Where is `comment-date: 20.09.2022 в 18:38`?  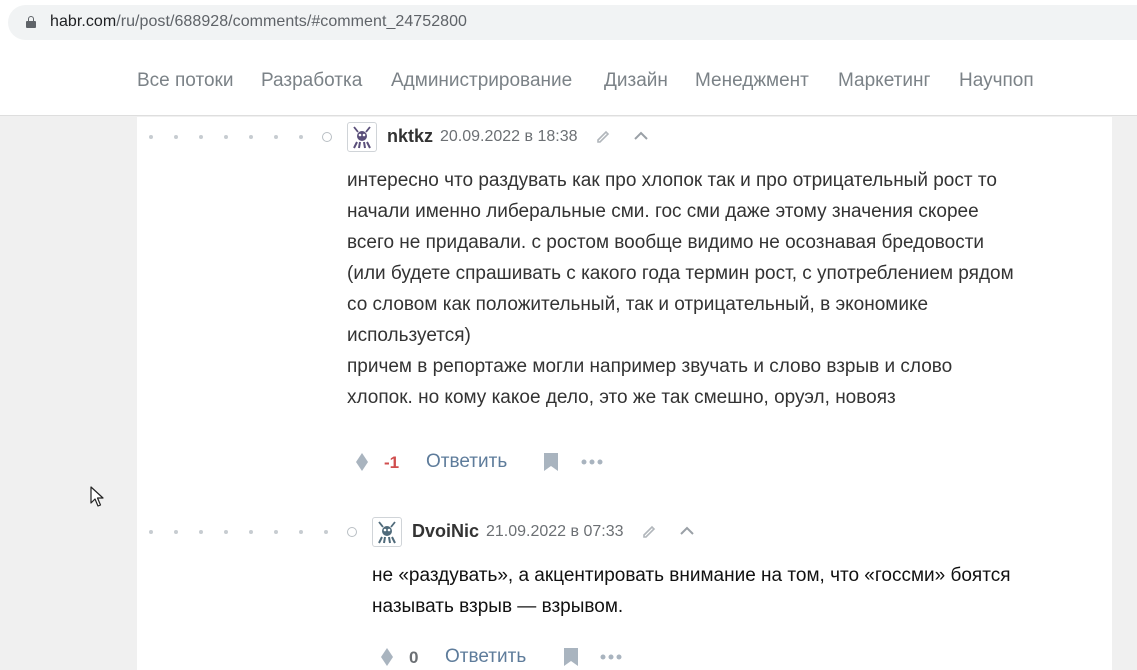 comment-date: 20.09.2022 в 18:38 is located at coordinates (509, 137).